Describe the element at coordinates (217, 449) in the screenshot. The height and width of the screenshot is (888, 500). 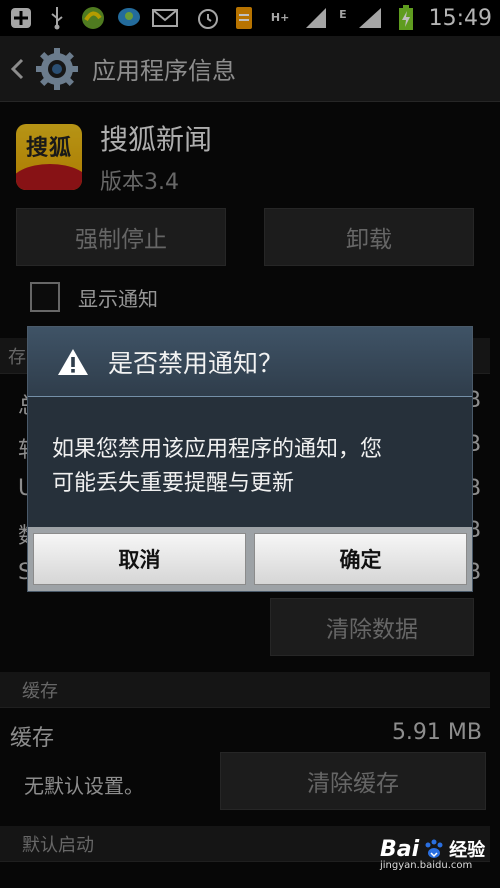
I see `dialog-message-line: 如果您禁用该应用程序的通知，您` at that location.